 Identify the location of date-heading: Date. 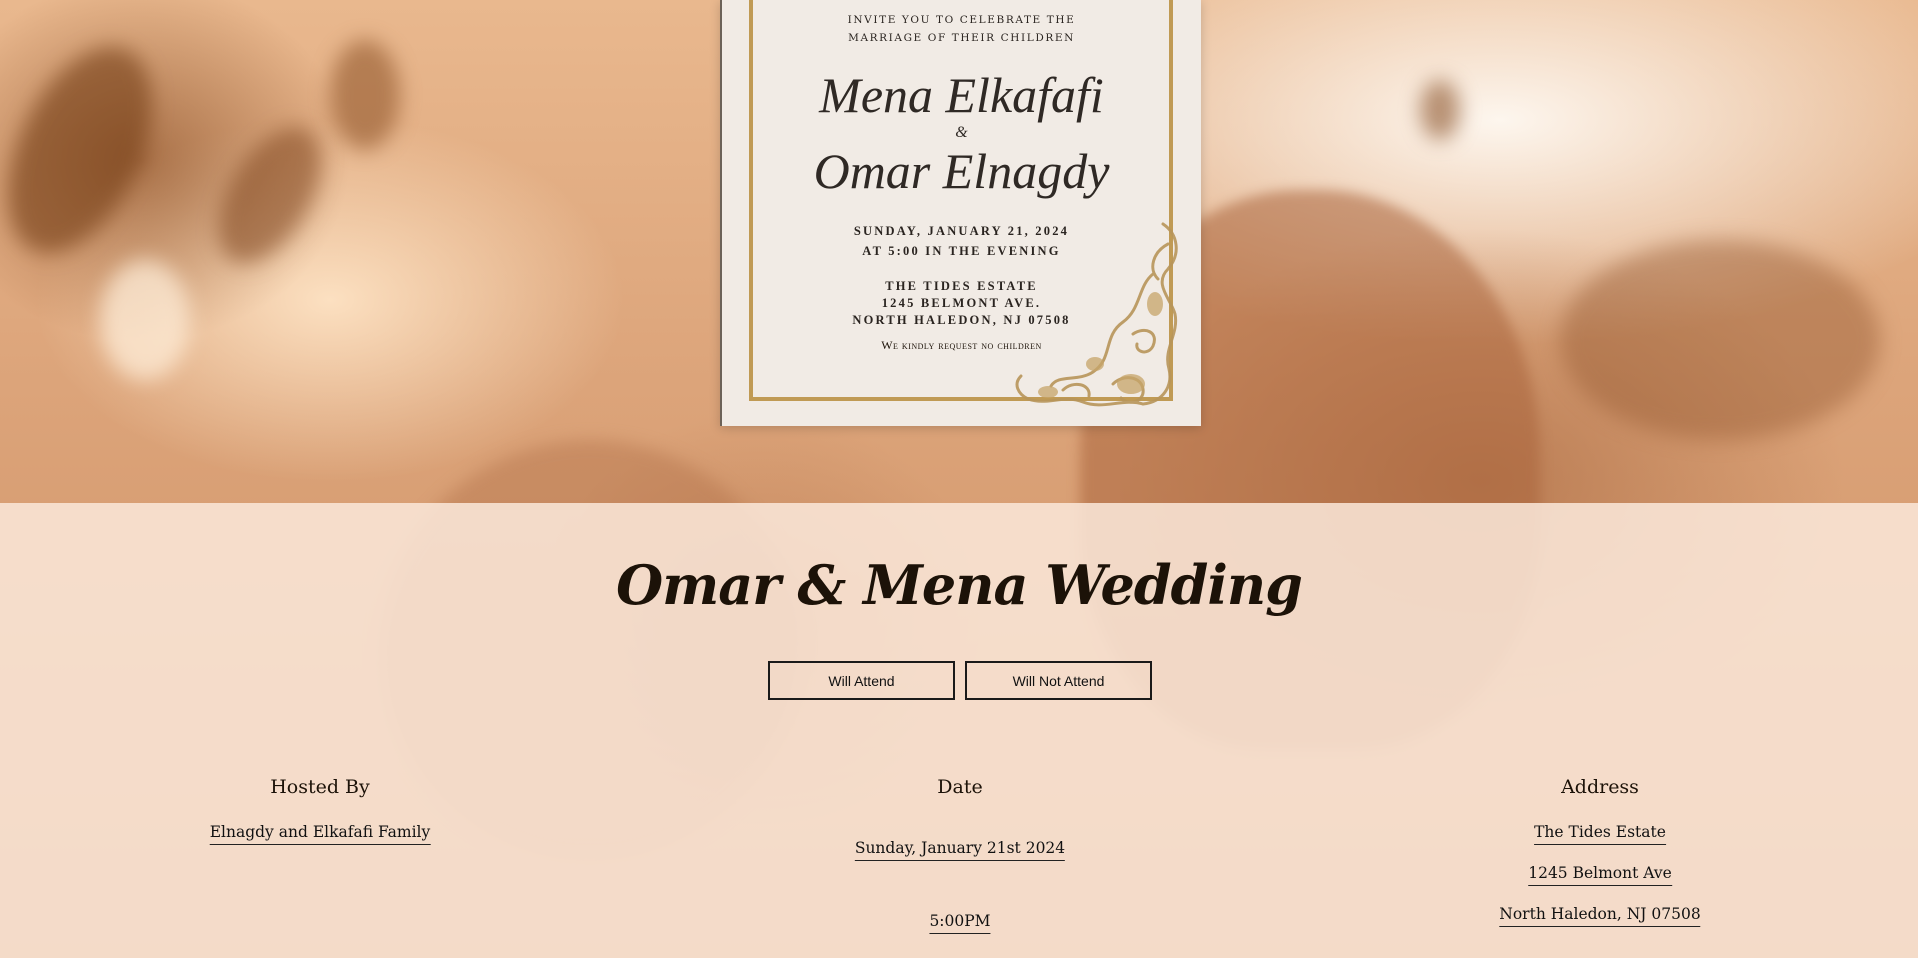
(960, 787).